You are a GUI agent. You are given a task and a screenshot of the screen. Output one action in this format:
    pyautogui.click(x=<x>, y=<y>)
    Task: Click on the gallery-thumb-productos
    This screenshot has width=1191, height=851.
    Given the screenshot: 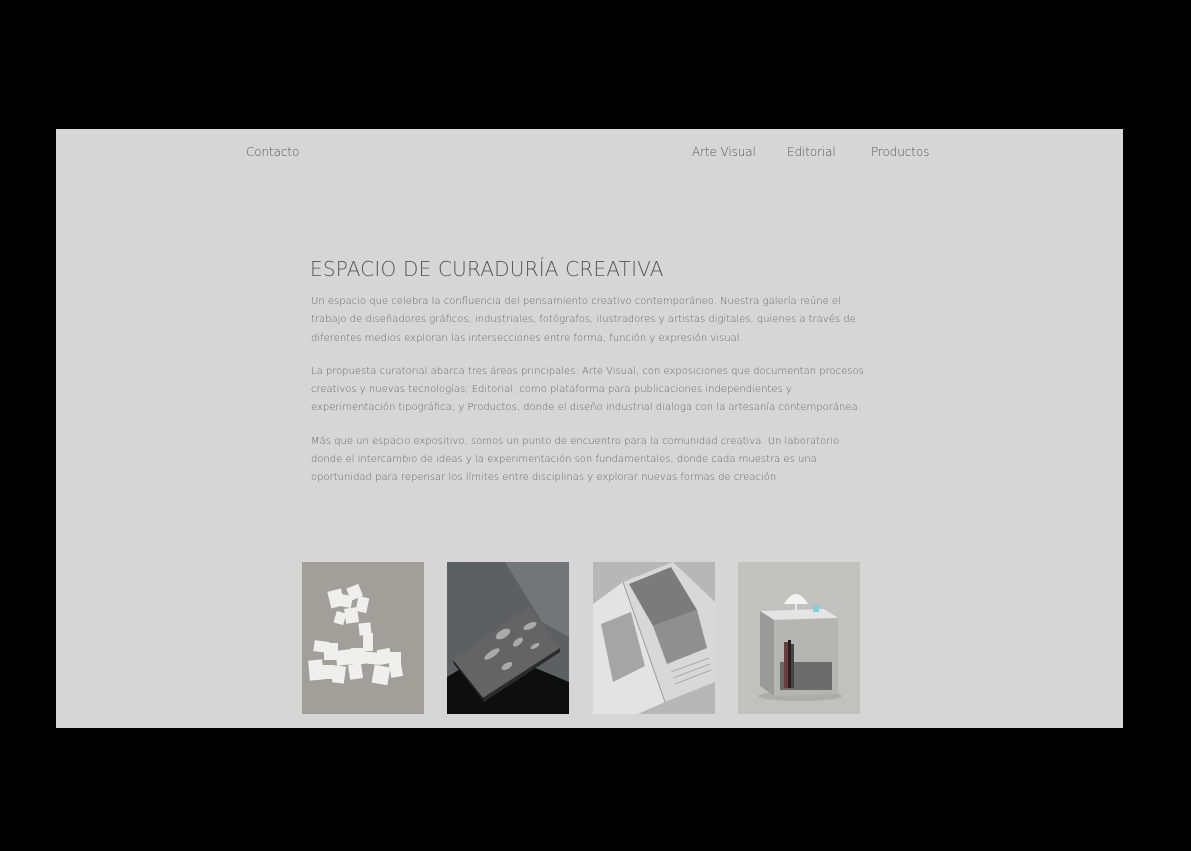 What is the action you would take?
    pyautogui.click(x=799, y=638)
    